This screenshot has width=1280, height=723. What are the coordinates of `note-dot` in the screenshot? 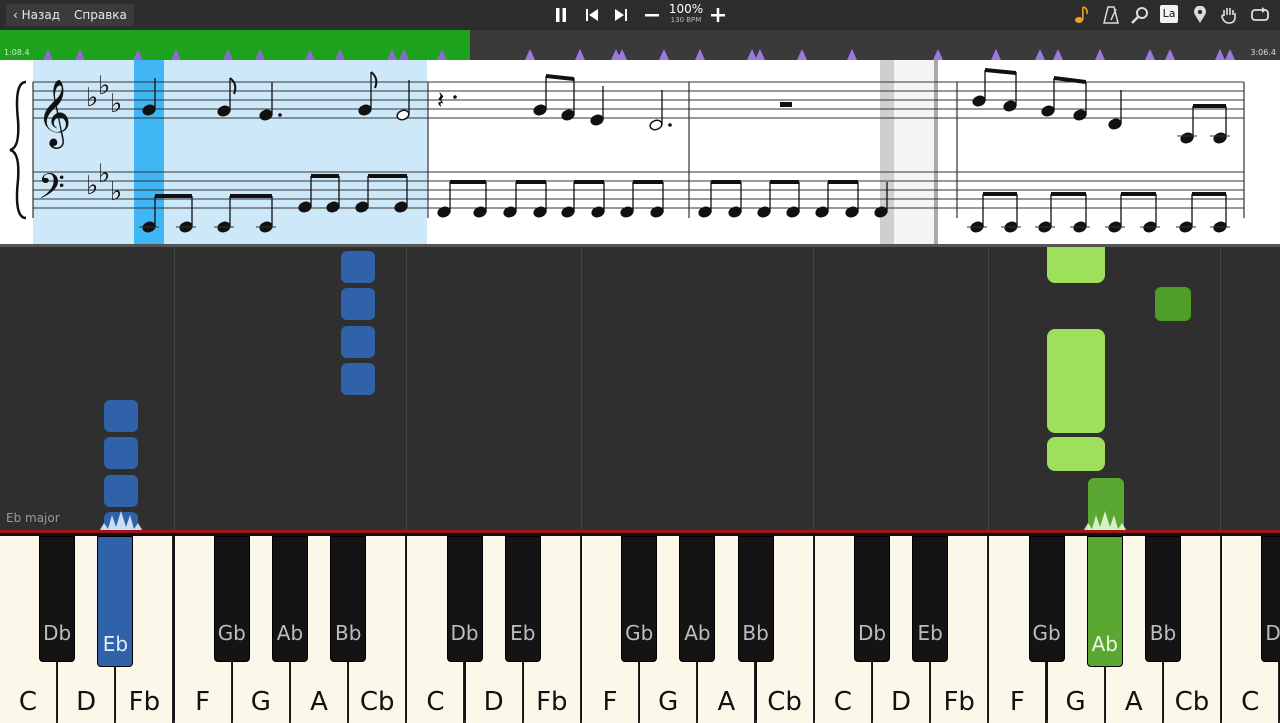 It's located at (280, 115).